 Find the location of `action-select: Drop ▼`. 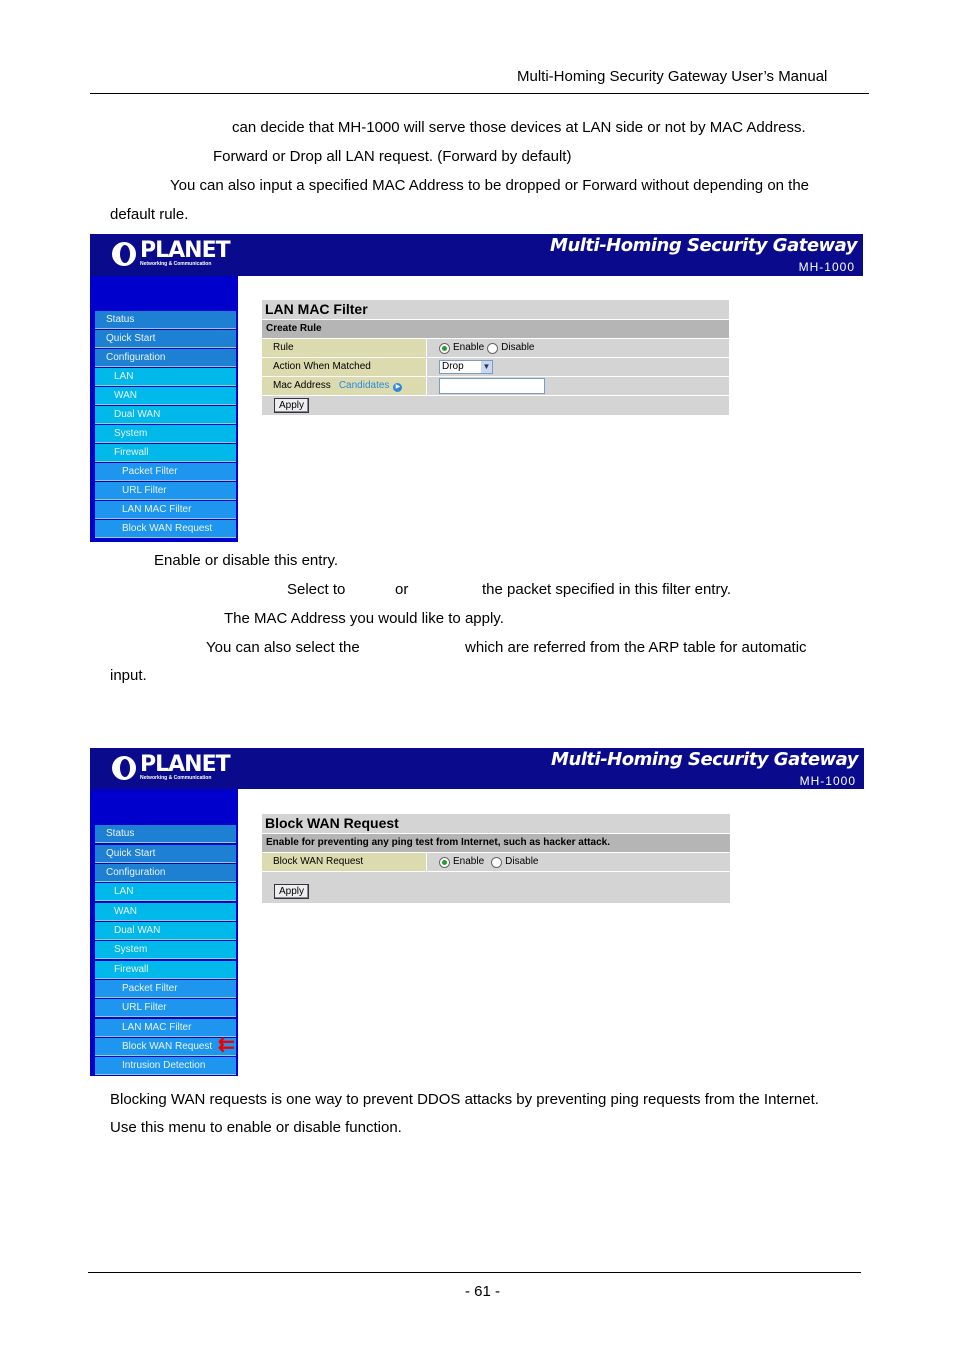

action-select: Drop ▼ is located at coordinates (466, 367).